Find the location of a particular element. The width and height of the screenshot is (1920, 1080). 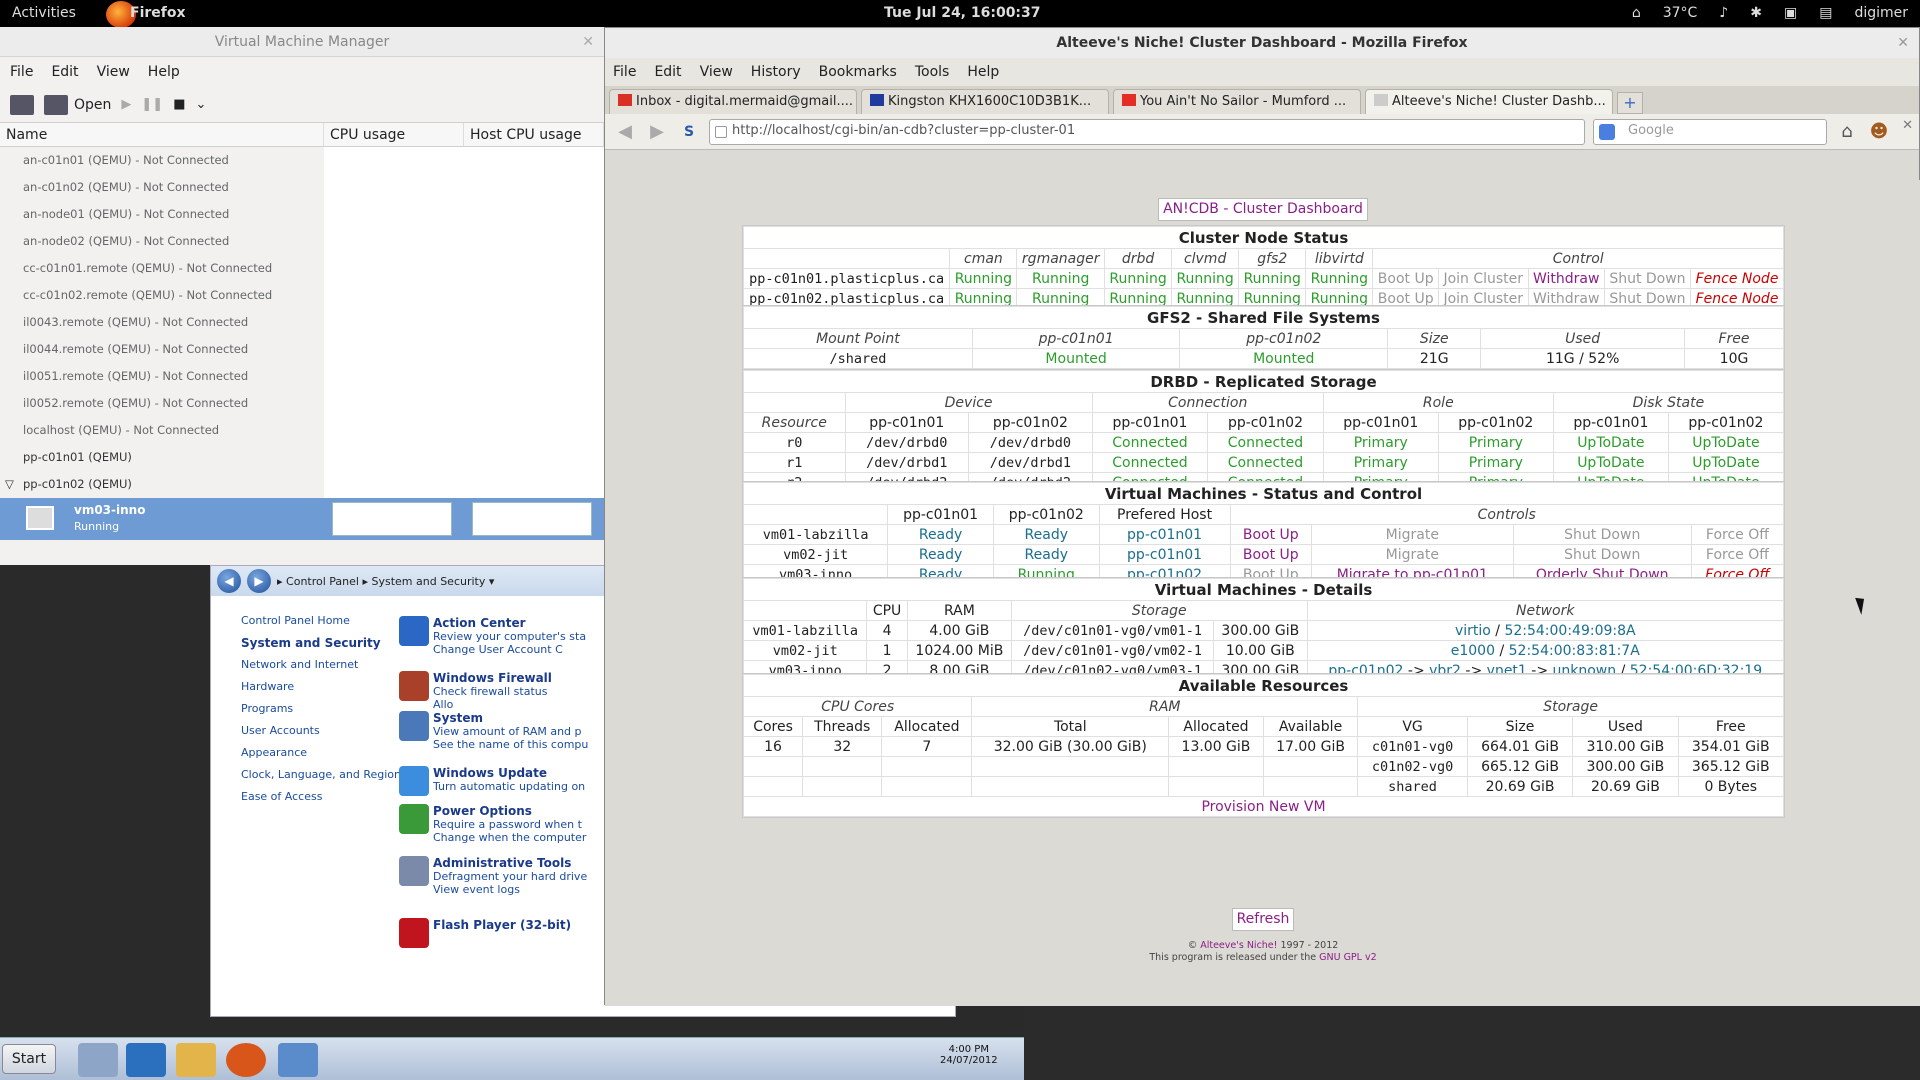

new-tab-button: + is located at coordinates (1630, 103).